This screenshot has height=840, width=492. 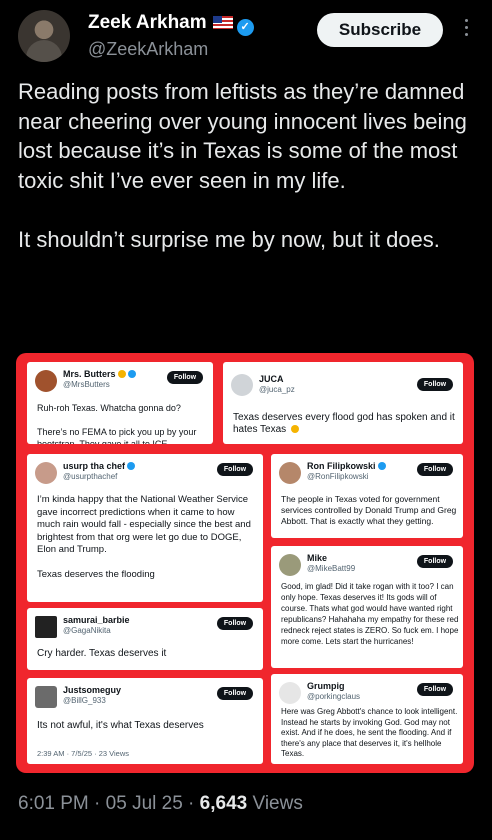 I want to click on card-handle: @juca_pz, so click(x=277, y=389).